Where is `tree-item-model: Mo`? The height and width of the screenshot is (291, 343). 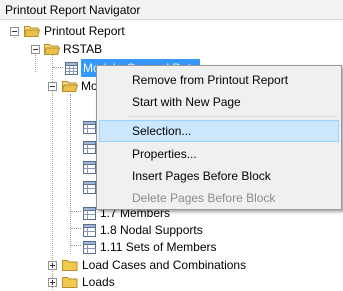 tree-item-model: Mo is located at coordinates (50, 86).